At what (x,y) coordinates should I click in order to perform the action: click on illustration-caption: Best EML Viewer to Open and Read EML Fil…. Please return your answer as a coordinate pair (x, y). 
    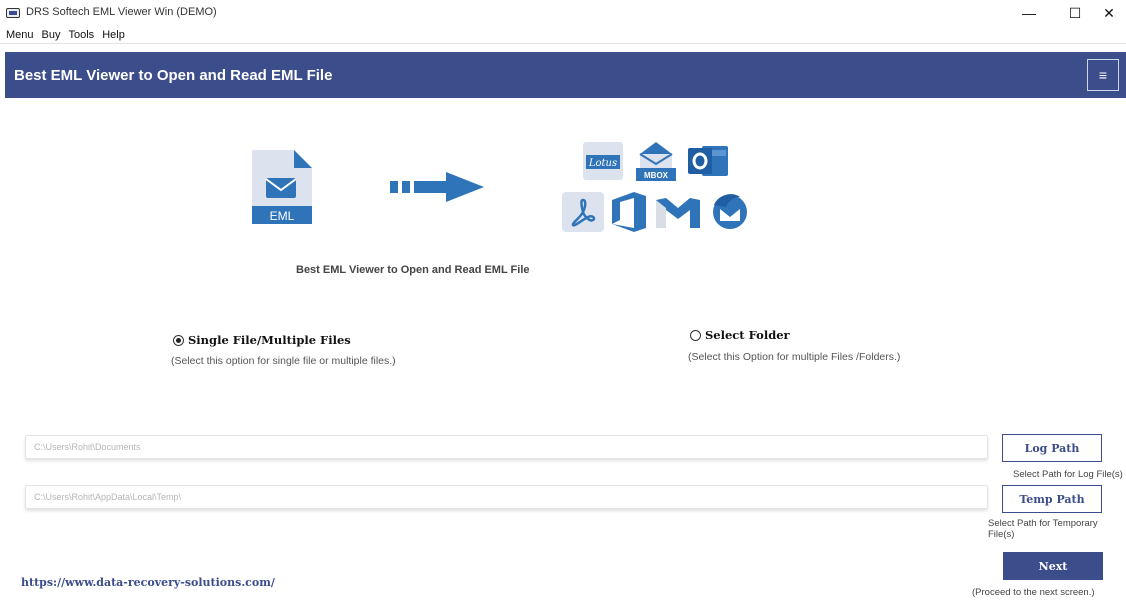
    Looking at the image, I should click on (413, 270).